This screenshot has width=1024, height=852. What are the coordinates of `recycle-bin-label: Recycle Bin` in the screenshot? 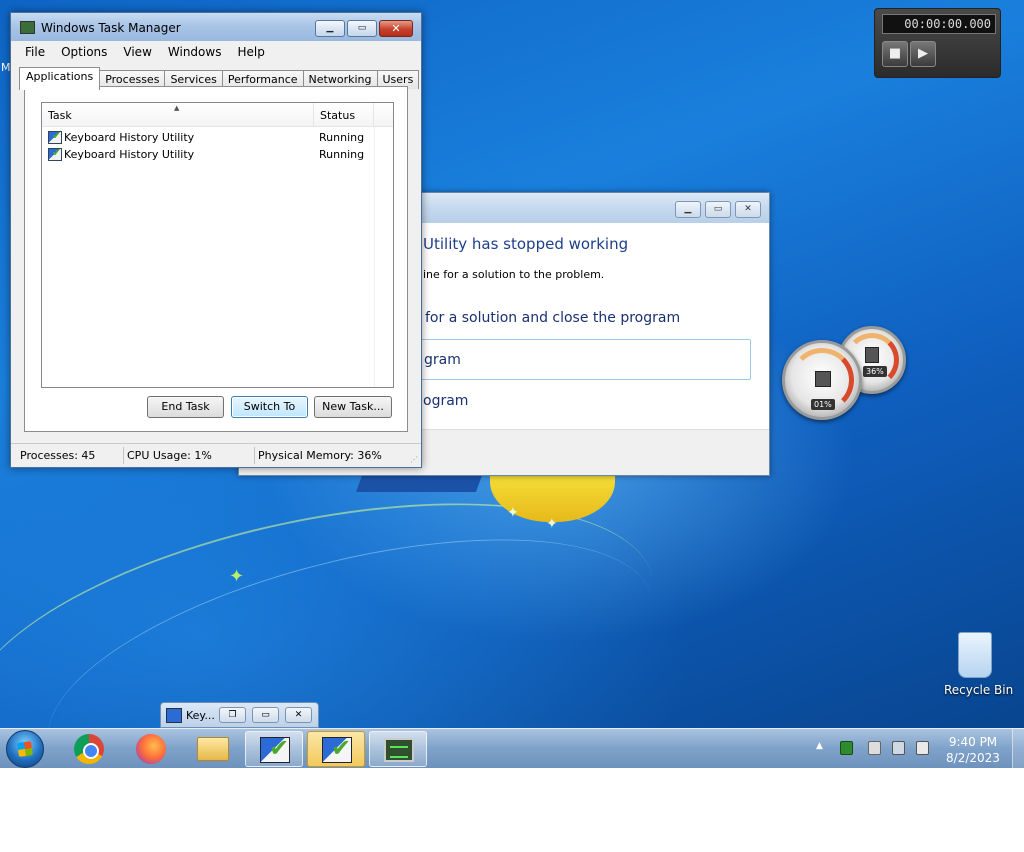 It's located at (978, 690).